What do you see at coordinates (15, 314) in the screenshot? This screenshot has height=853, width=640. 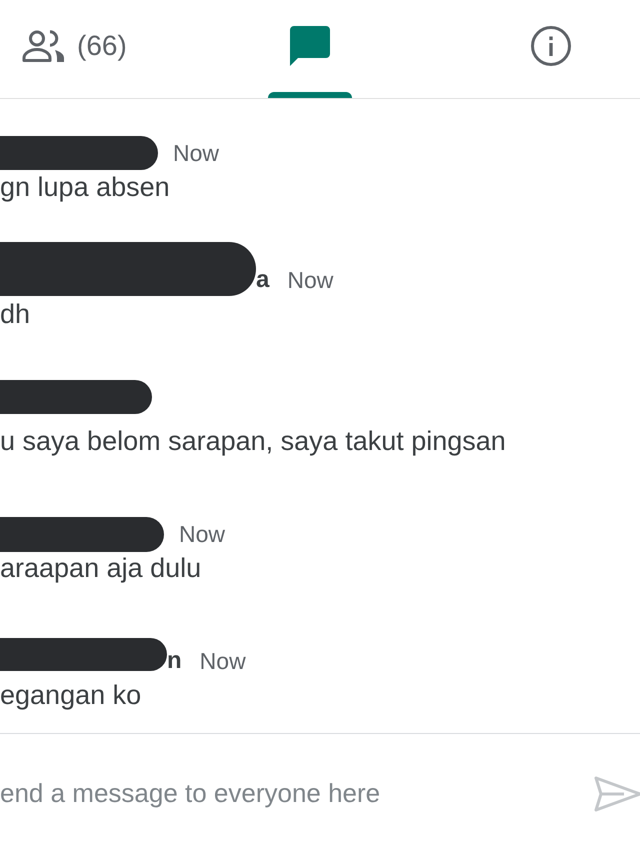 I see `message-text: dh` at bounding box center [15, 314].